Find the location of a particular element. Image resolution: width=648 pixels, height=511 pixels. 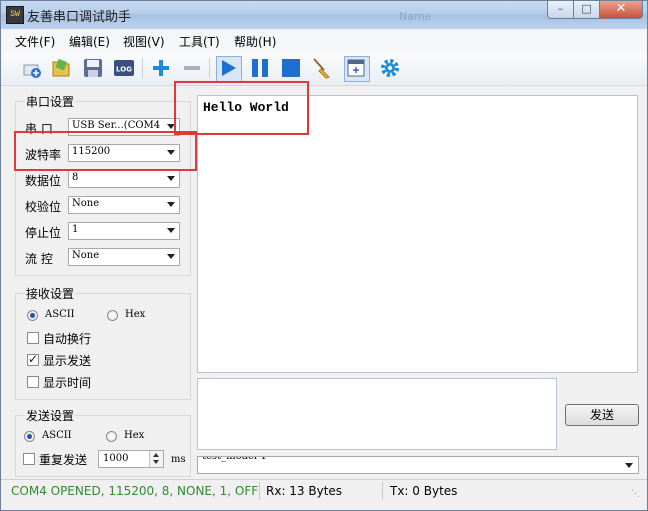

add-icon is located at coordinates (161, 68).